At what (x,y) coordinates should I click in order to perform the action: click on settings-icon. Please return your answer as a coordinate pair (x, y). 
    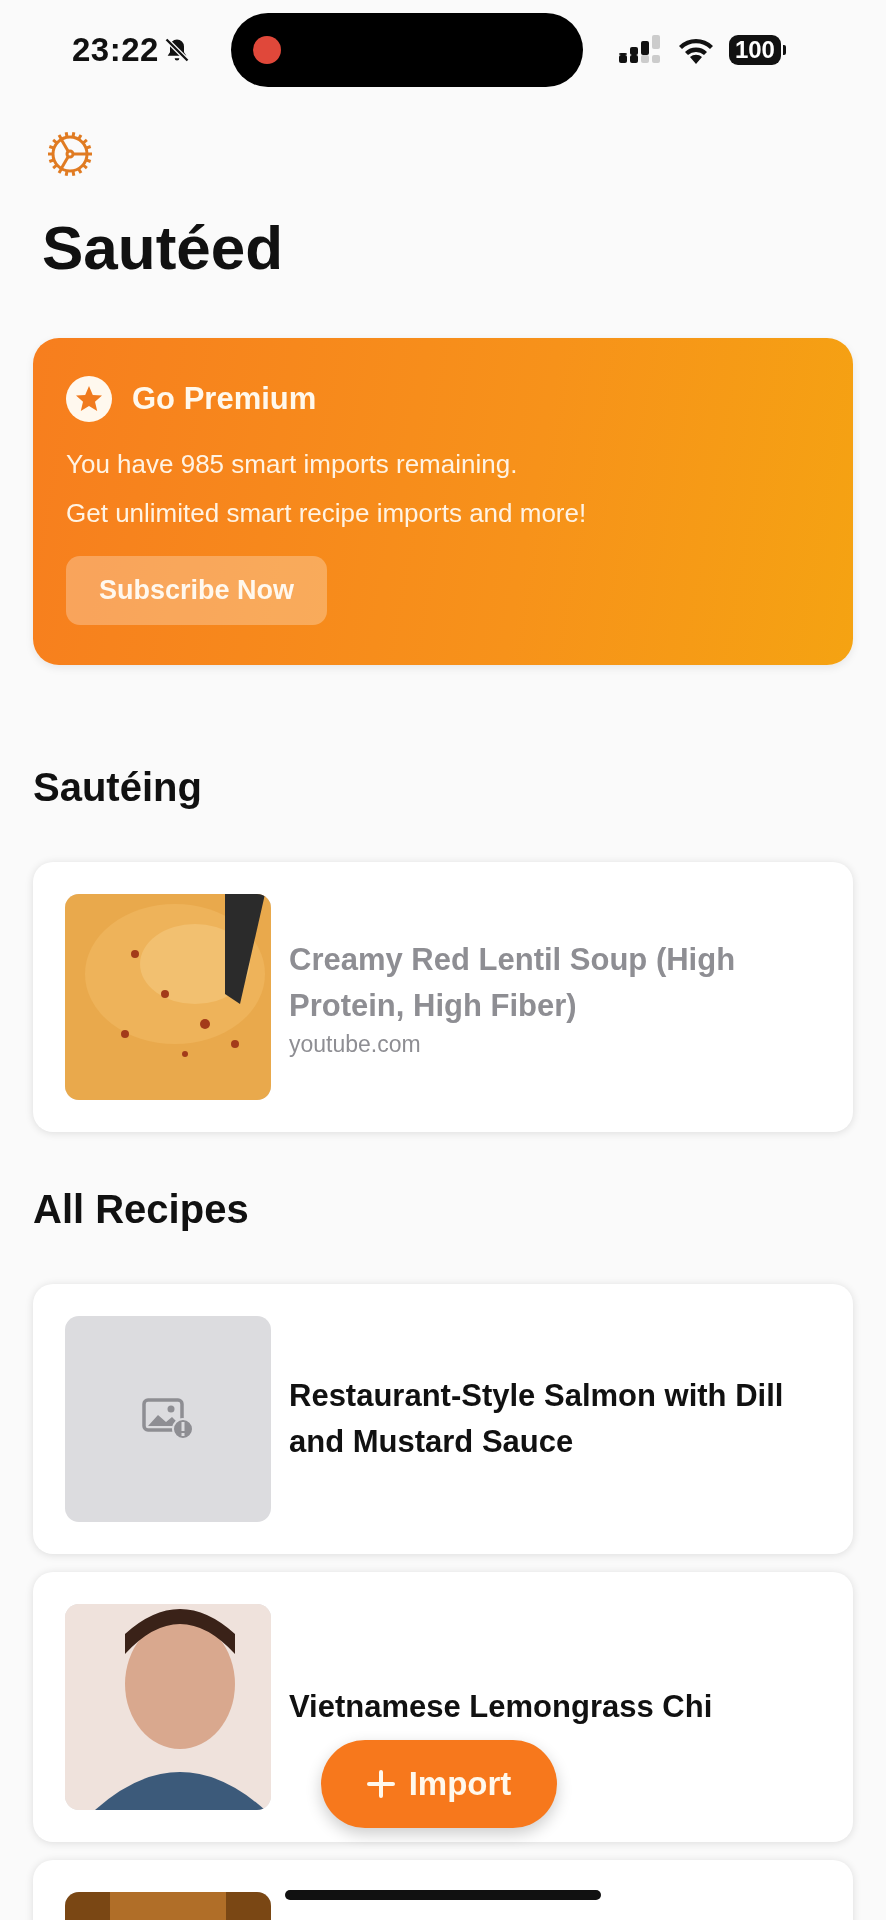
    Looking at the image, I should click on (70, 154).